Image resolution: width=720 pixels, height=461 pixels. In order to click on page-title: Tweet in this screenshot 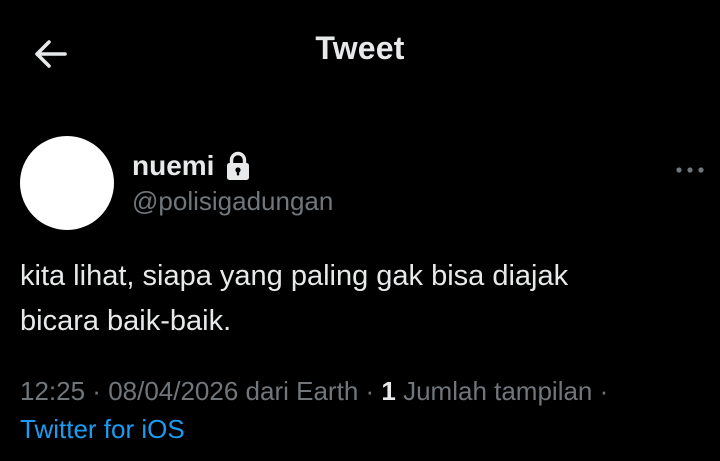, I will do `click(360, 48)`.